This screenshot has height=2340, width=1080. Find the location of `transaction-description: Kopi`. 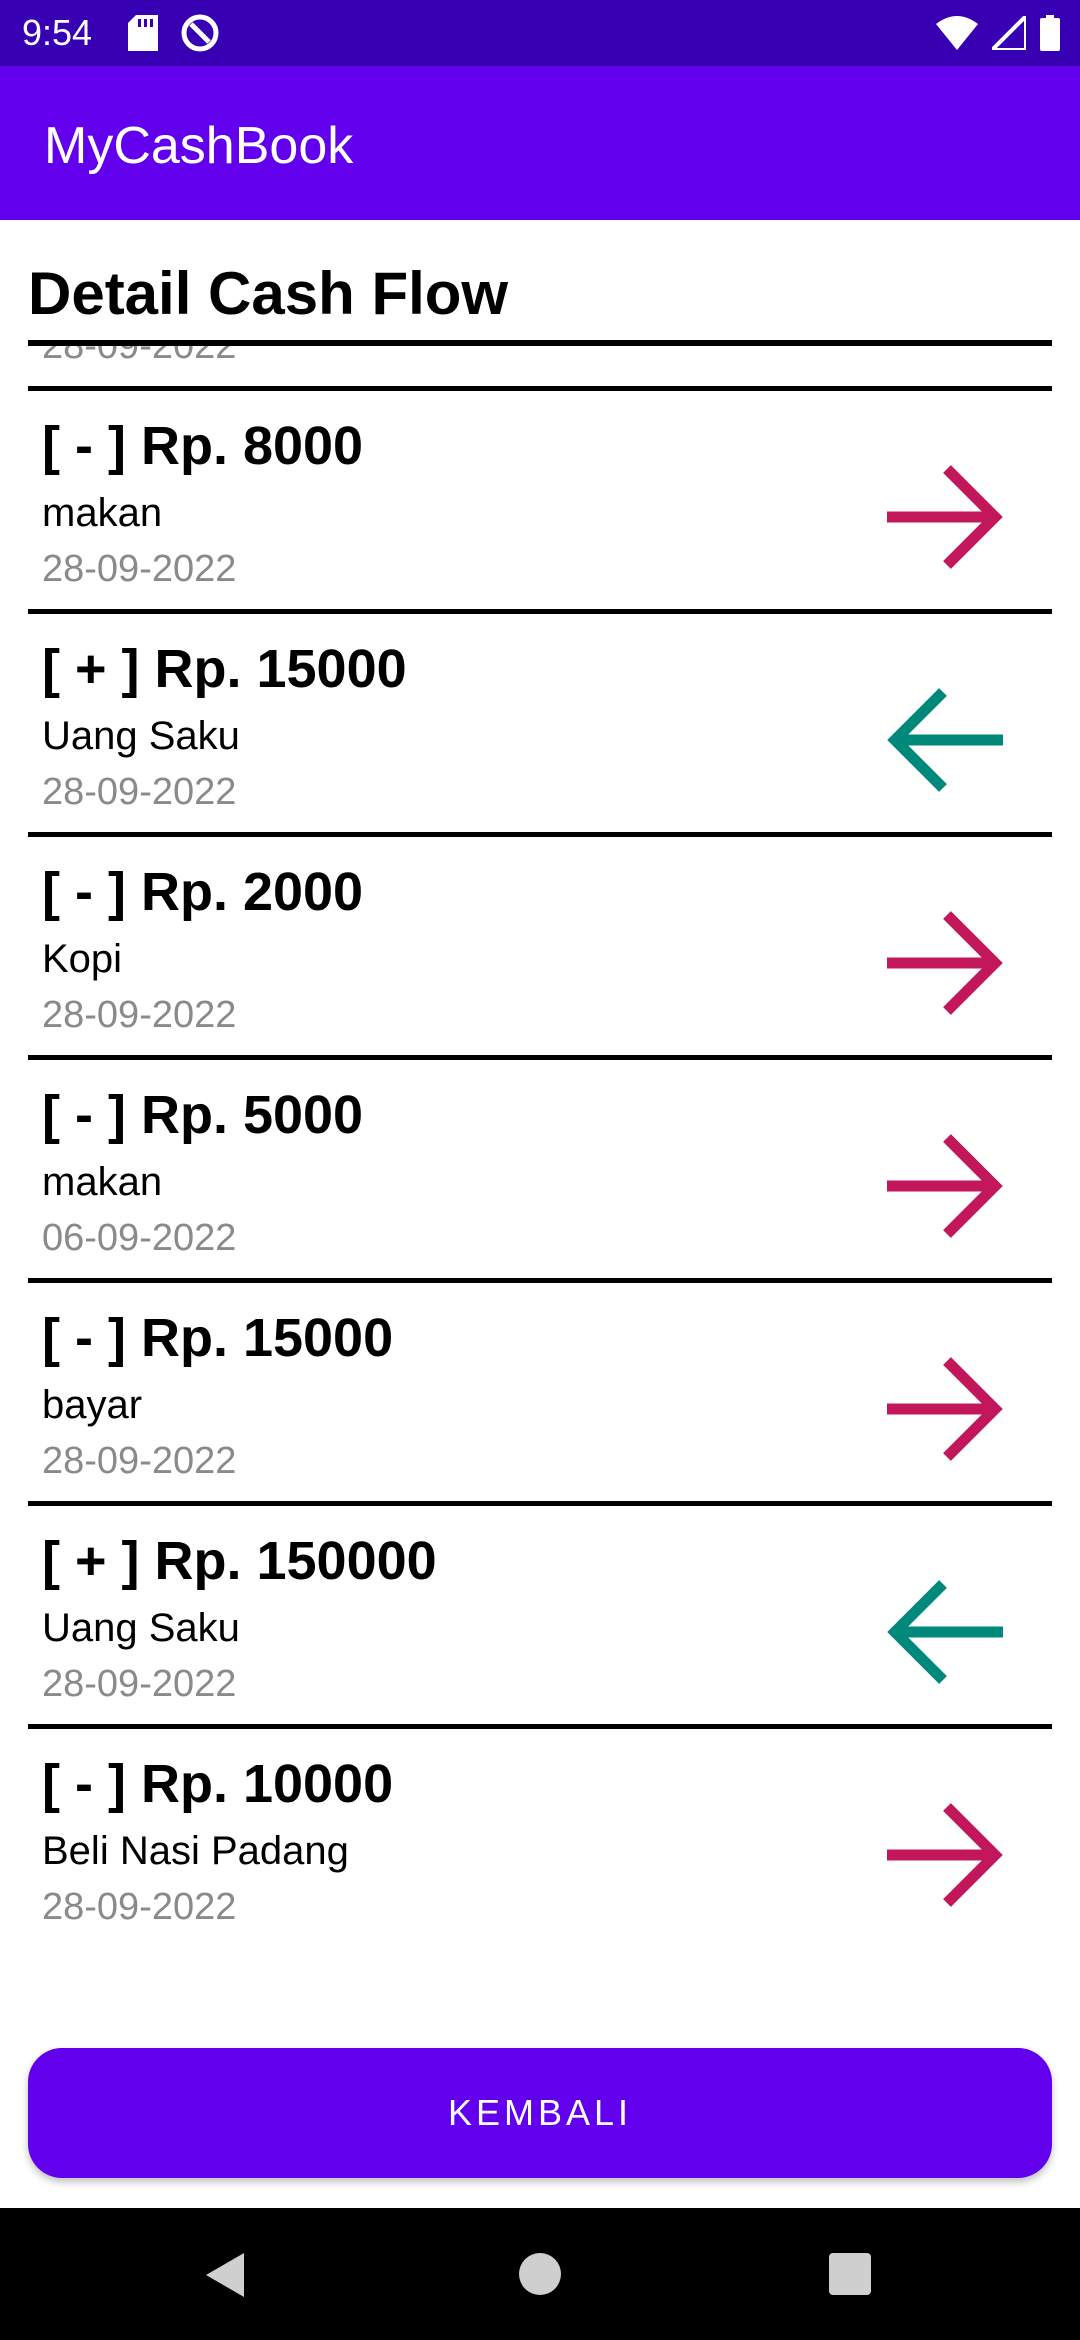

transaction-description: Kopi is located at coordinates (82, 959).